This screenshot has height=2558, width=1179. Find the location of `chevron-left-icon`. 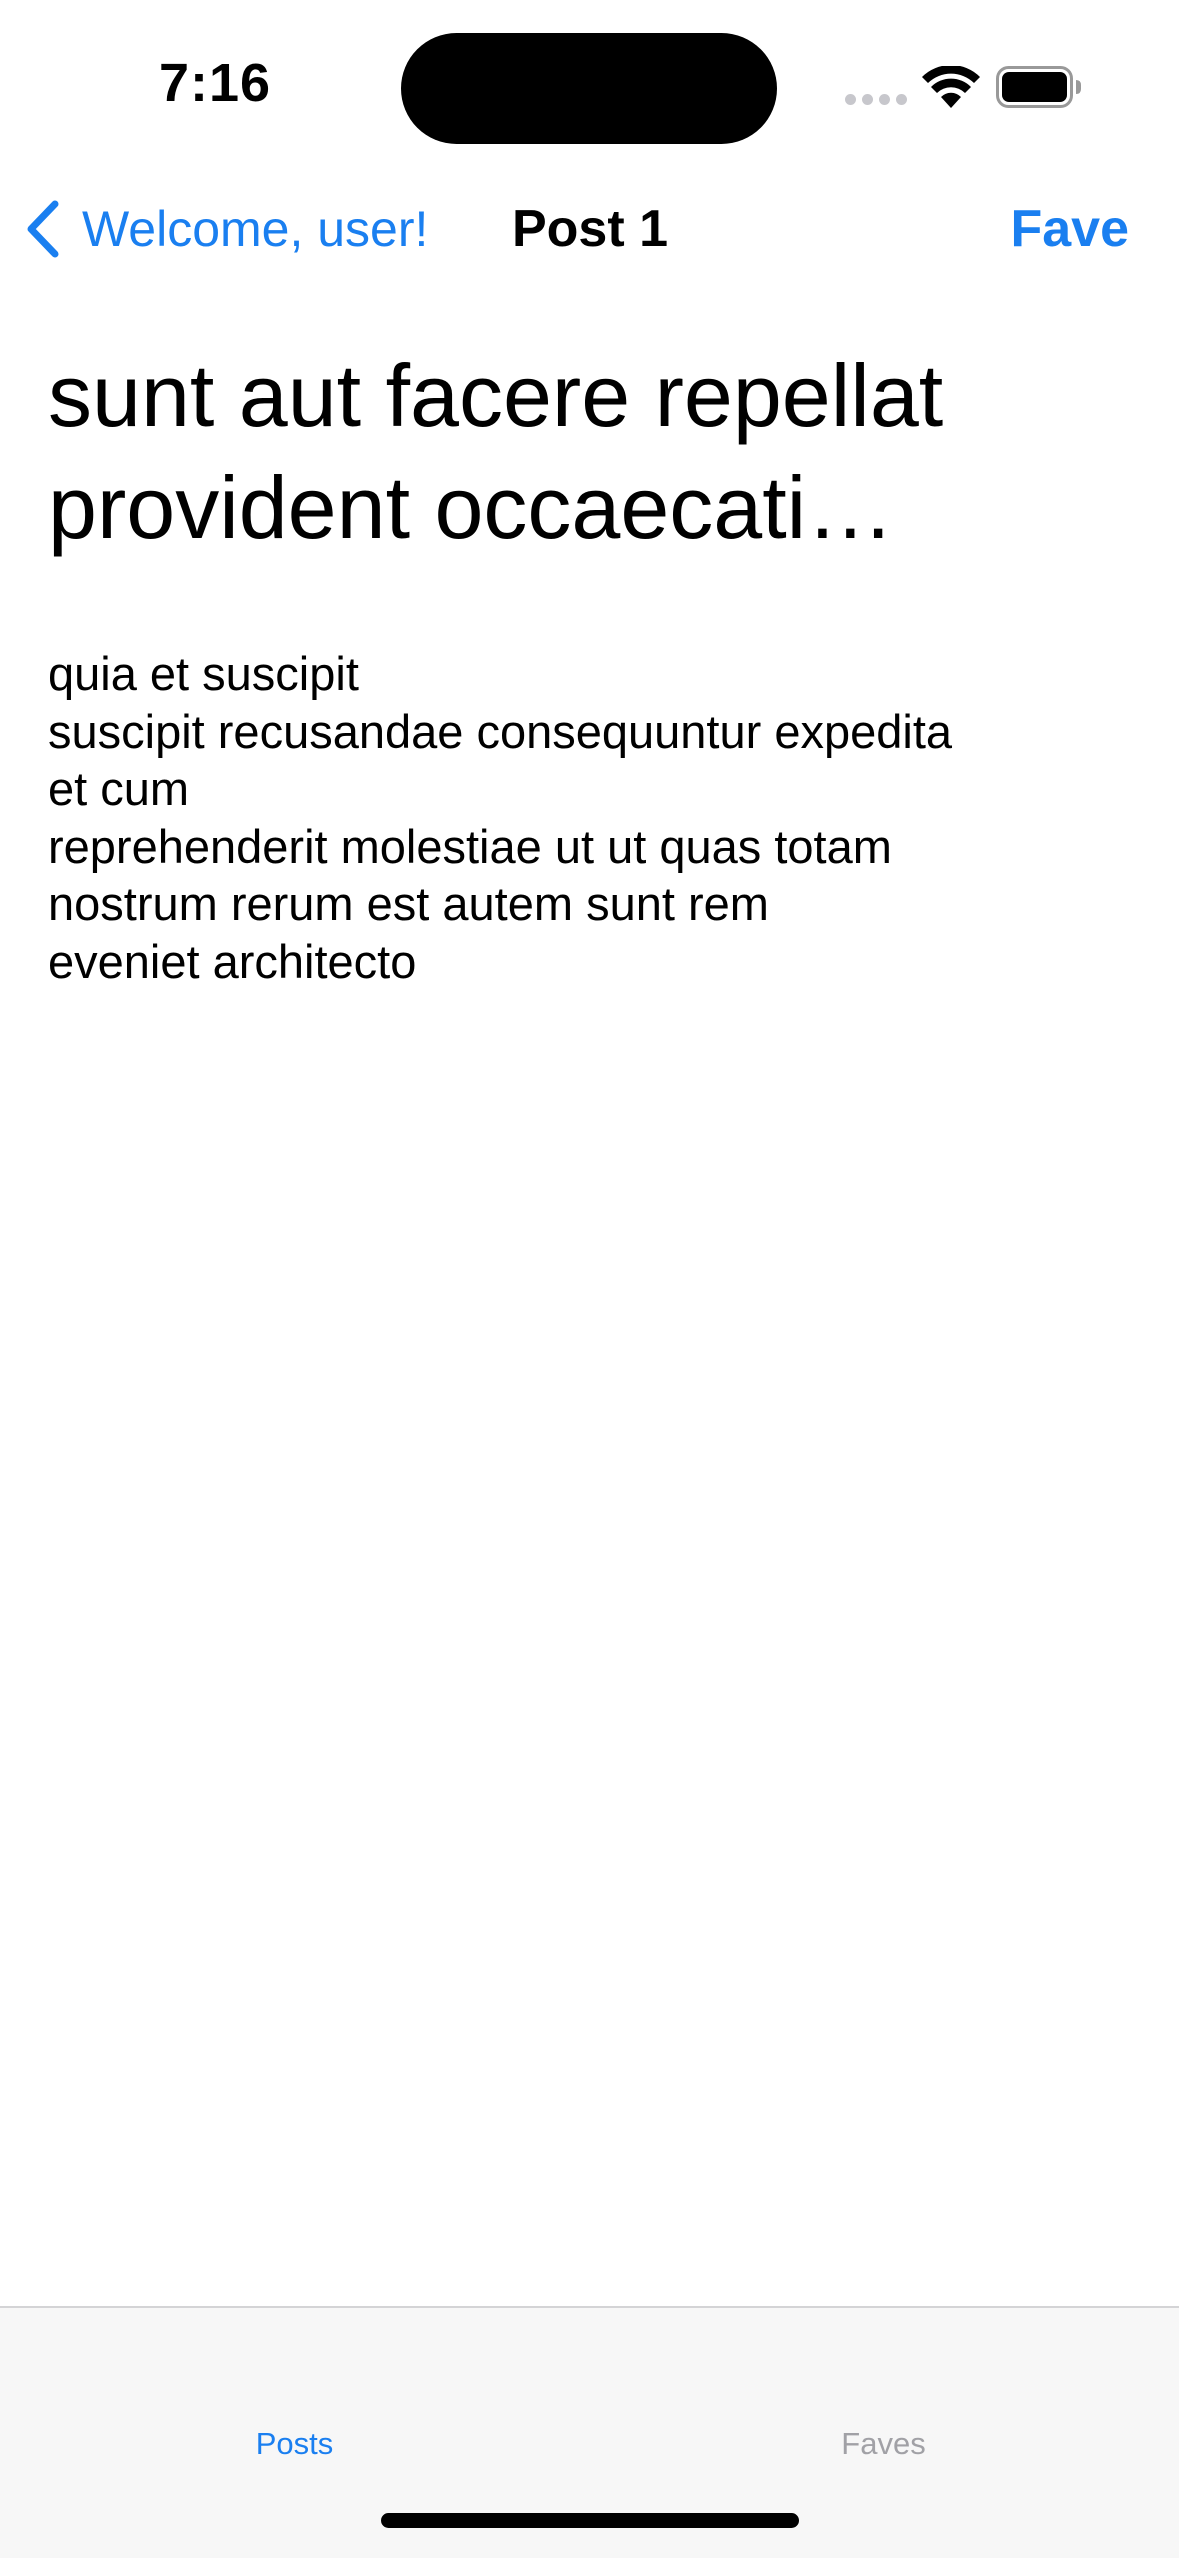

chevron-left-icon is located at coordinates (43, 229).